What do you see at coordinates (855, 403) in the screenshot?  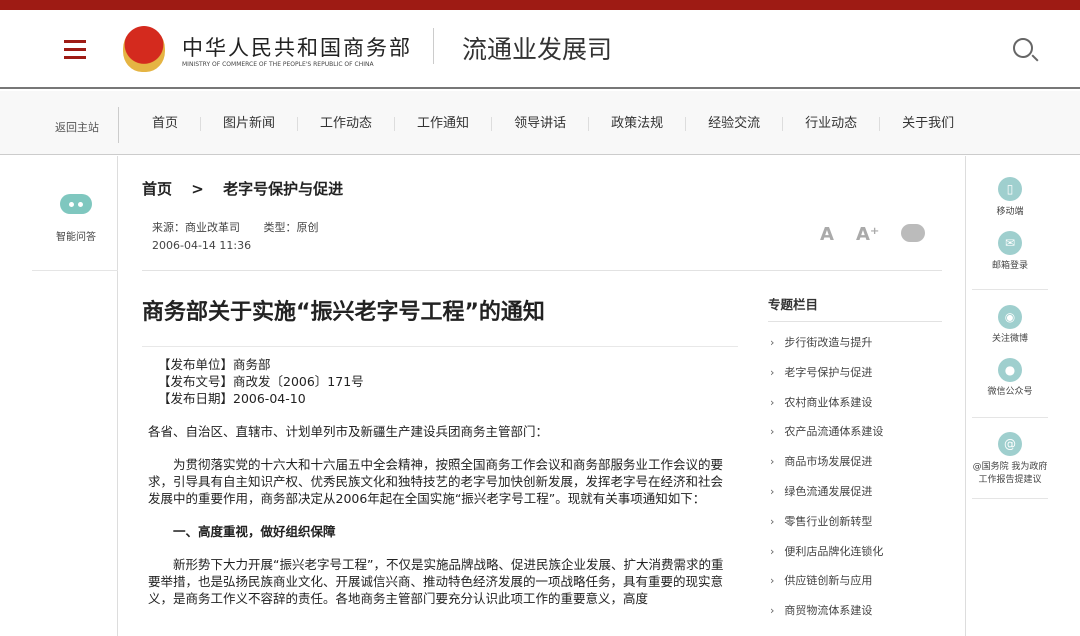 I see `topic-link: 农村商业体系建设` at bounding box center [855, 403].